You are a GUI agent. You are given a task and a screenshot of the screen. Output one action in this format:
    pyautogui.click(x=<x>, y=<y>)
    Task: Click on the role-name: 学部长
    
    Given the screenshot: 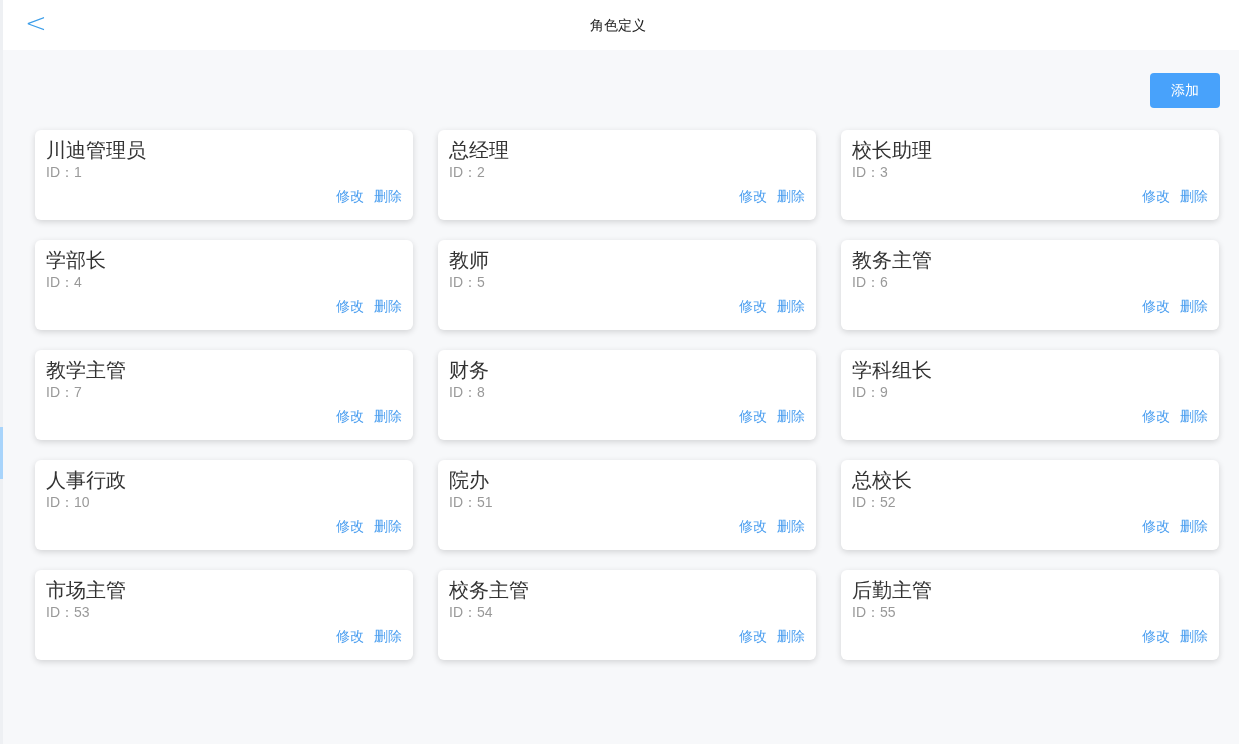 What is the action you would take?
    pyautogui.click(x=76, y=260)
    